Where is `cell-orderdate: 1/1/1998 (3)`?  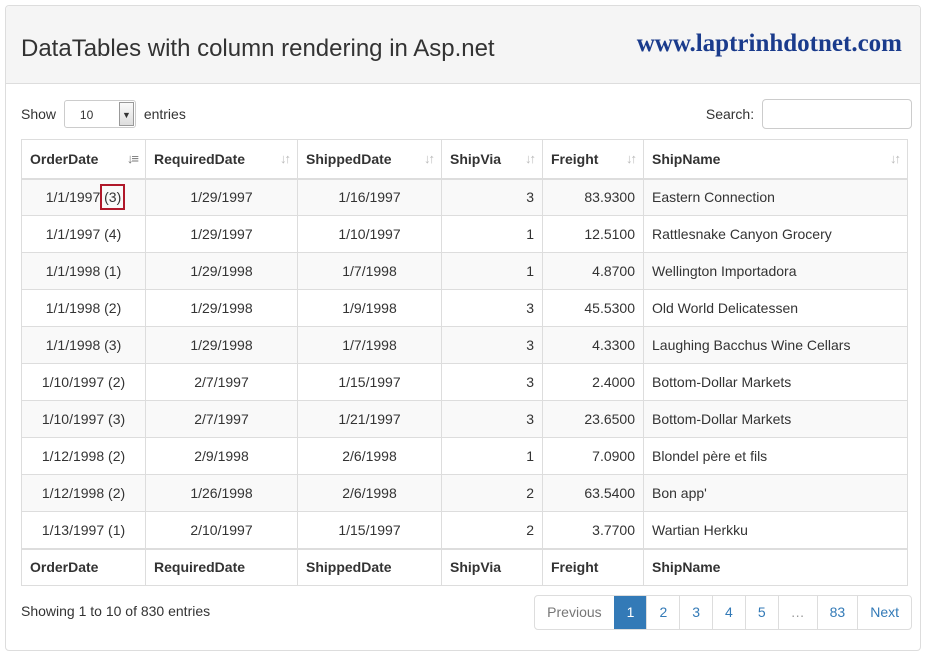
cell-orderdate: 1/1/1998 (3) is located at coordinates (83, 345).